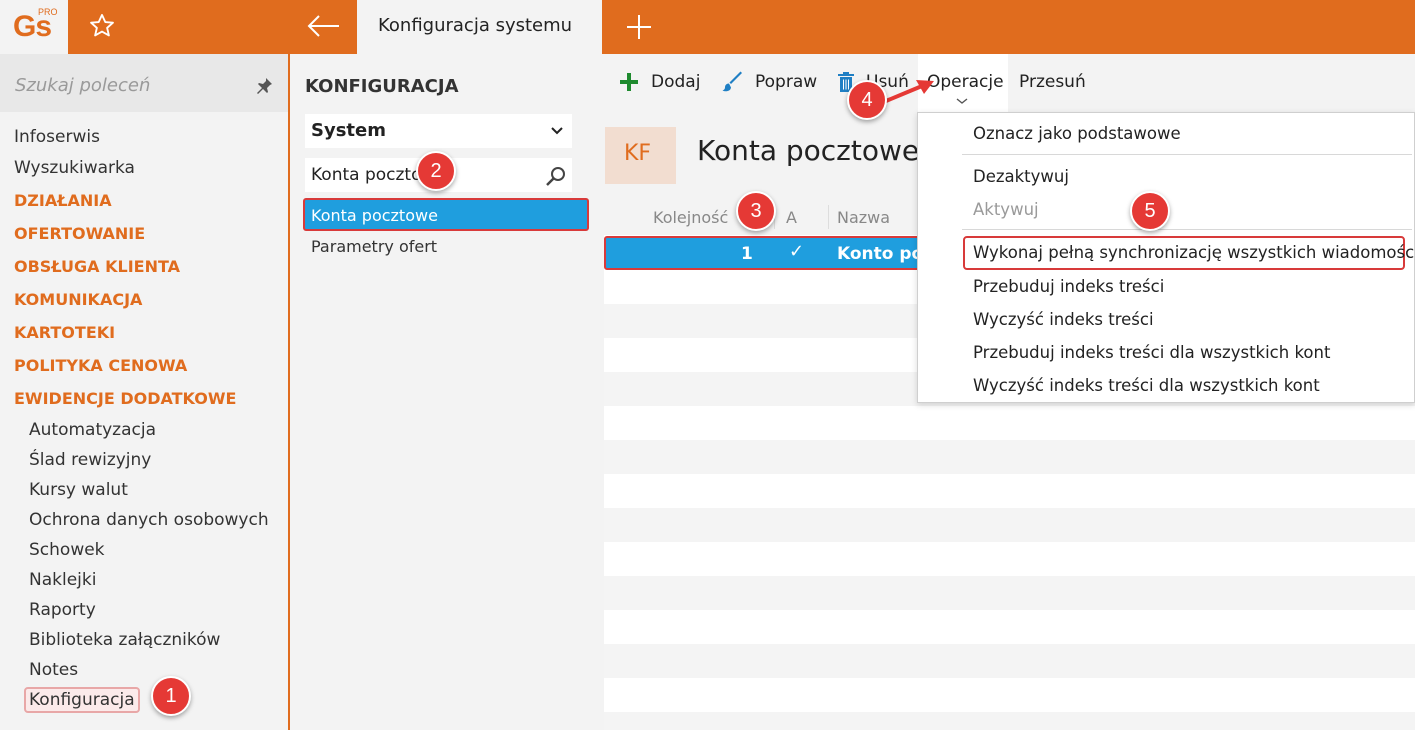 This screenshot has height=730, width=1415. I want to click on page-title: Konta pocztowe, so click(808, 150).